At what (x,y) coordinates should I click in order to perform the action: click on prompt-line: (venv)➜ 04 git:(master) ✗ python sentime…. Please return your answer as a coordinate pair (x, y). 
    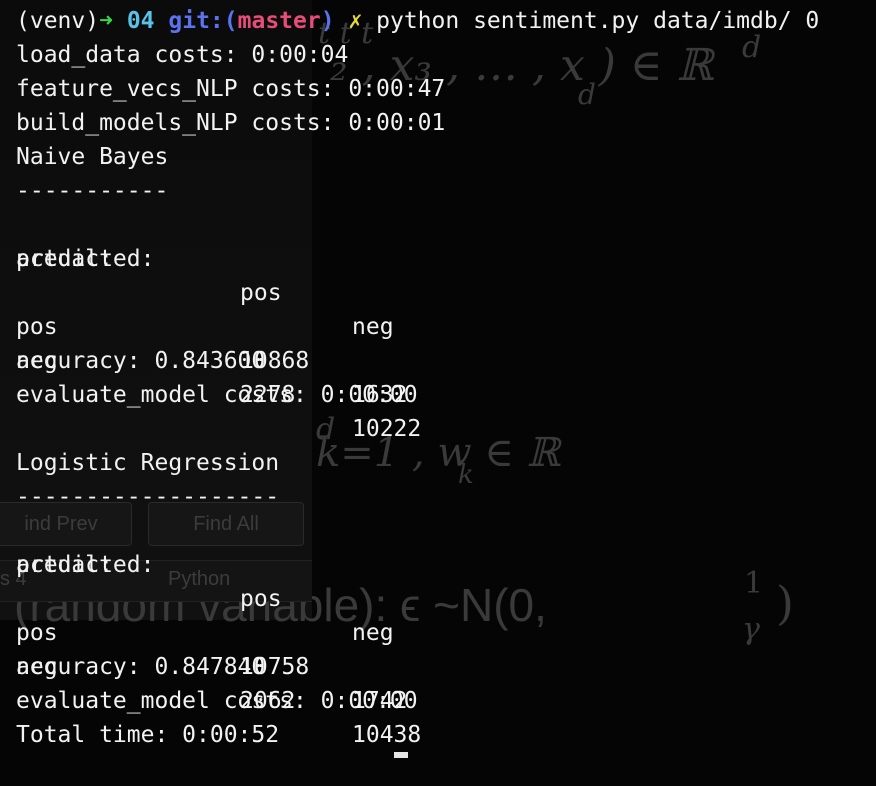
    Looking at the image, I should click on (417, 21).